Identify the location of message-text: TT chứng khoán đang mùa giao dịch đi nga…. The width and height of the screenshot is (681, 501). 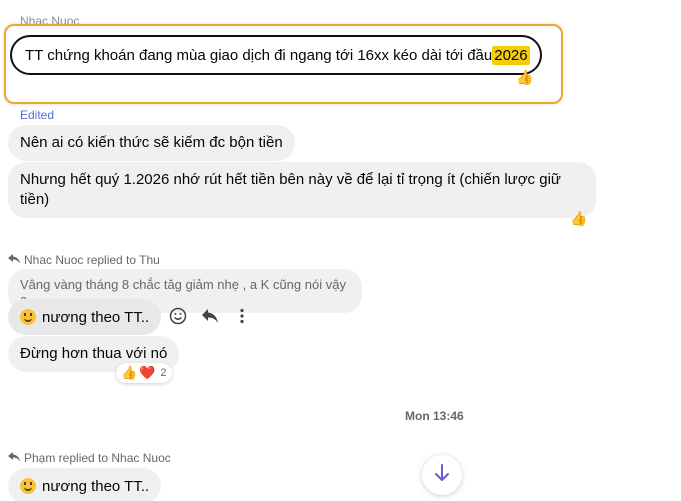
(259, 55).